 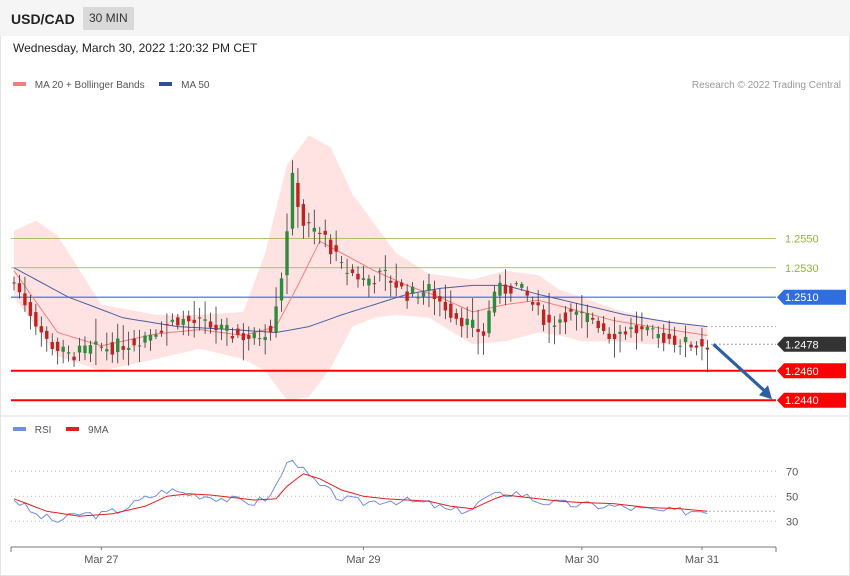 I want to click on legend-label-rsi-ma: 9MA, so click(x=98, y=430).